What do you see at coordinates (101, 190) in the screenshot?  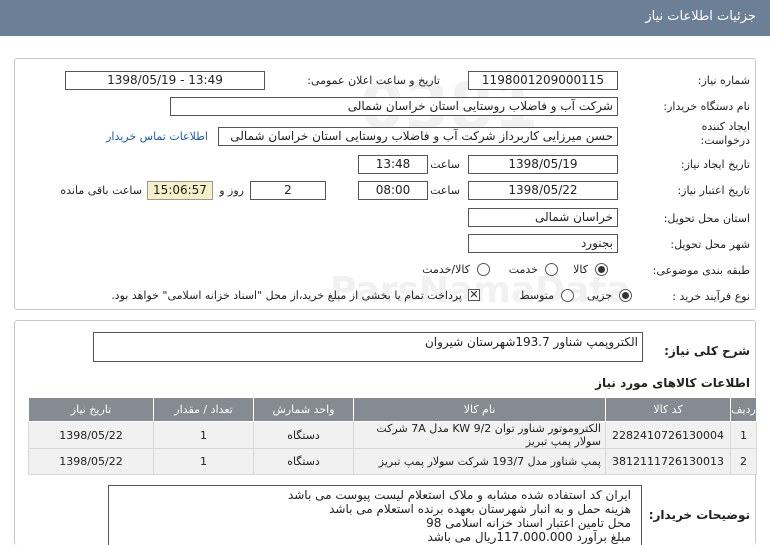 I see `time-remaining-label: ساعت باقی مانده` at bounding box center [101, 190].